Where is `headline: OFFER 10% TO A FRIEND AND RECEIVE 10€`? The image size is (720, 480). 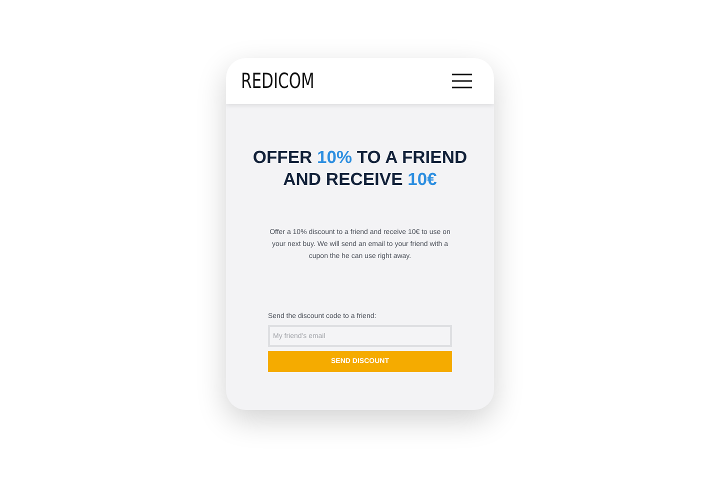
headline: OFFER 10% TO A FRIEND AND RECEIVE 10€ is located at coordinates (360, 168).